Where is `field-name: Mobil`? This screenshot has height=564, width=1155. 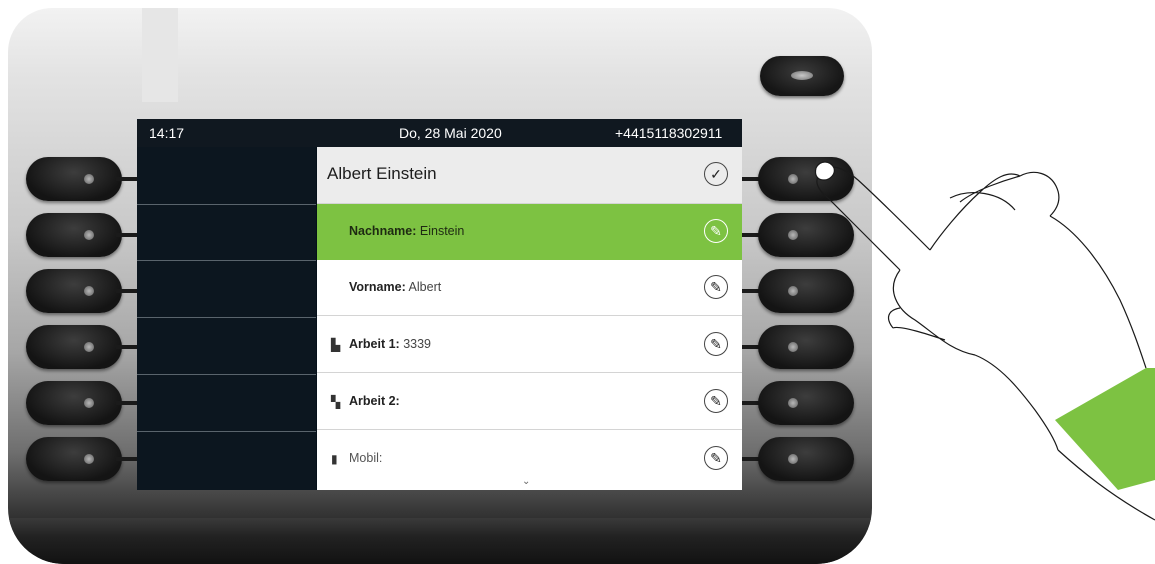 field-name: Mobil is located at coordinates (364, 458).